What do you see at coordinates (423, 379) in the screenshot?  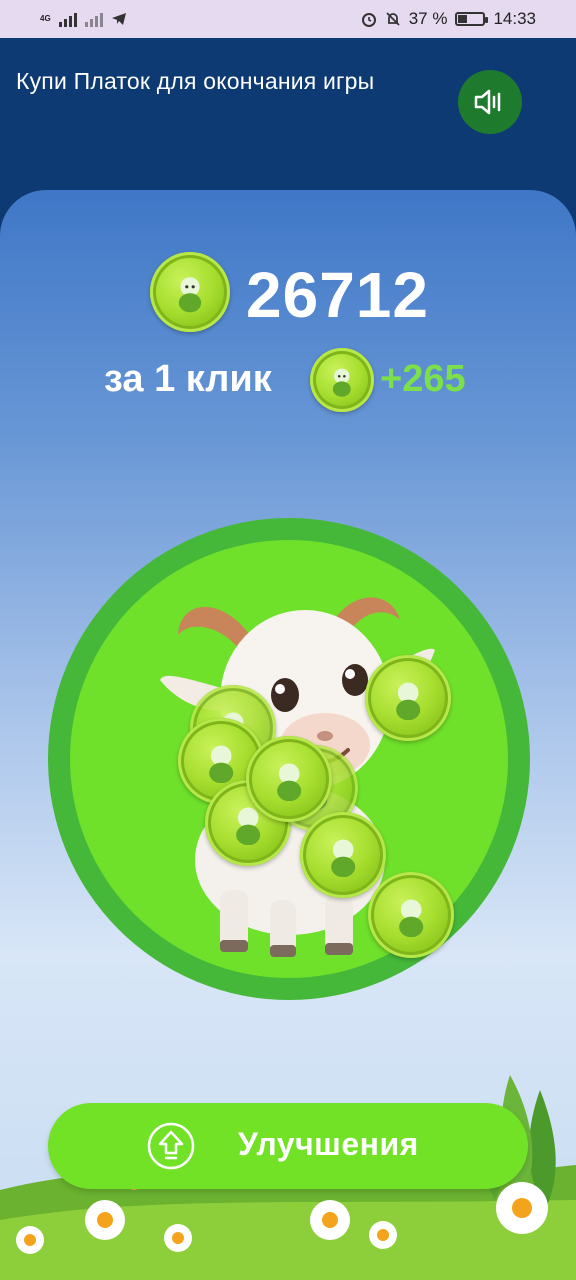 I see `per-click-value: +265` at bounding box center [423, 379].